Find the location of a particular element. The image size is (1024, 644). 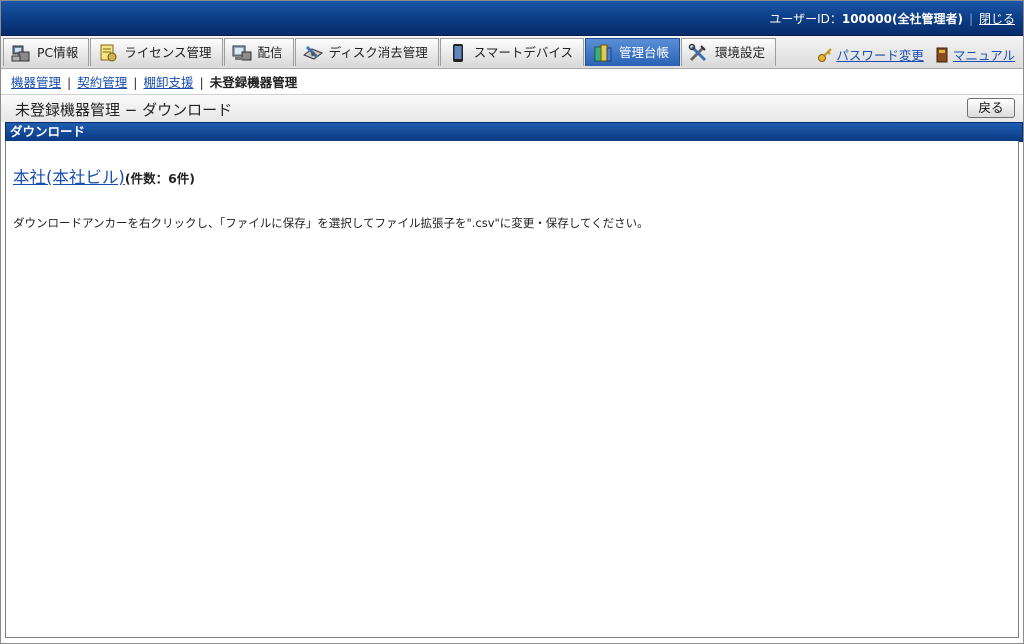

tab-settings: 環境設定 is located at coordinates (728, 52).